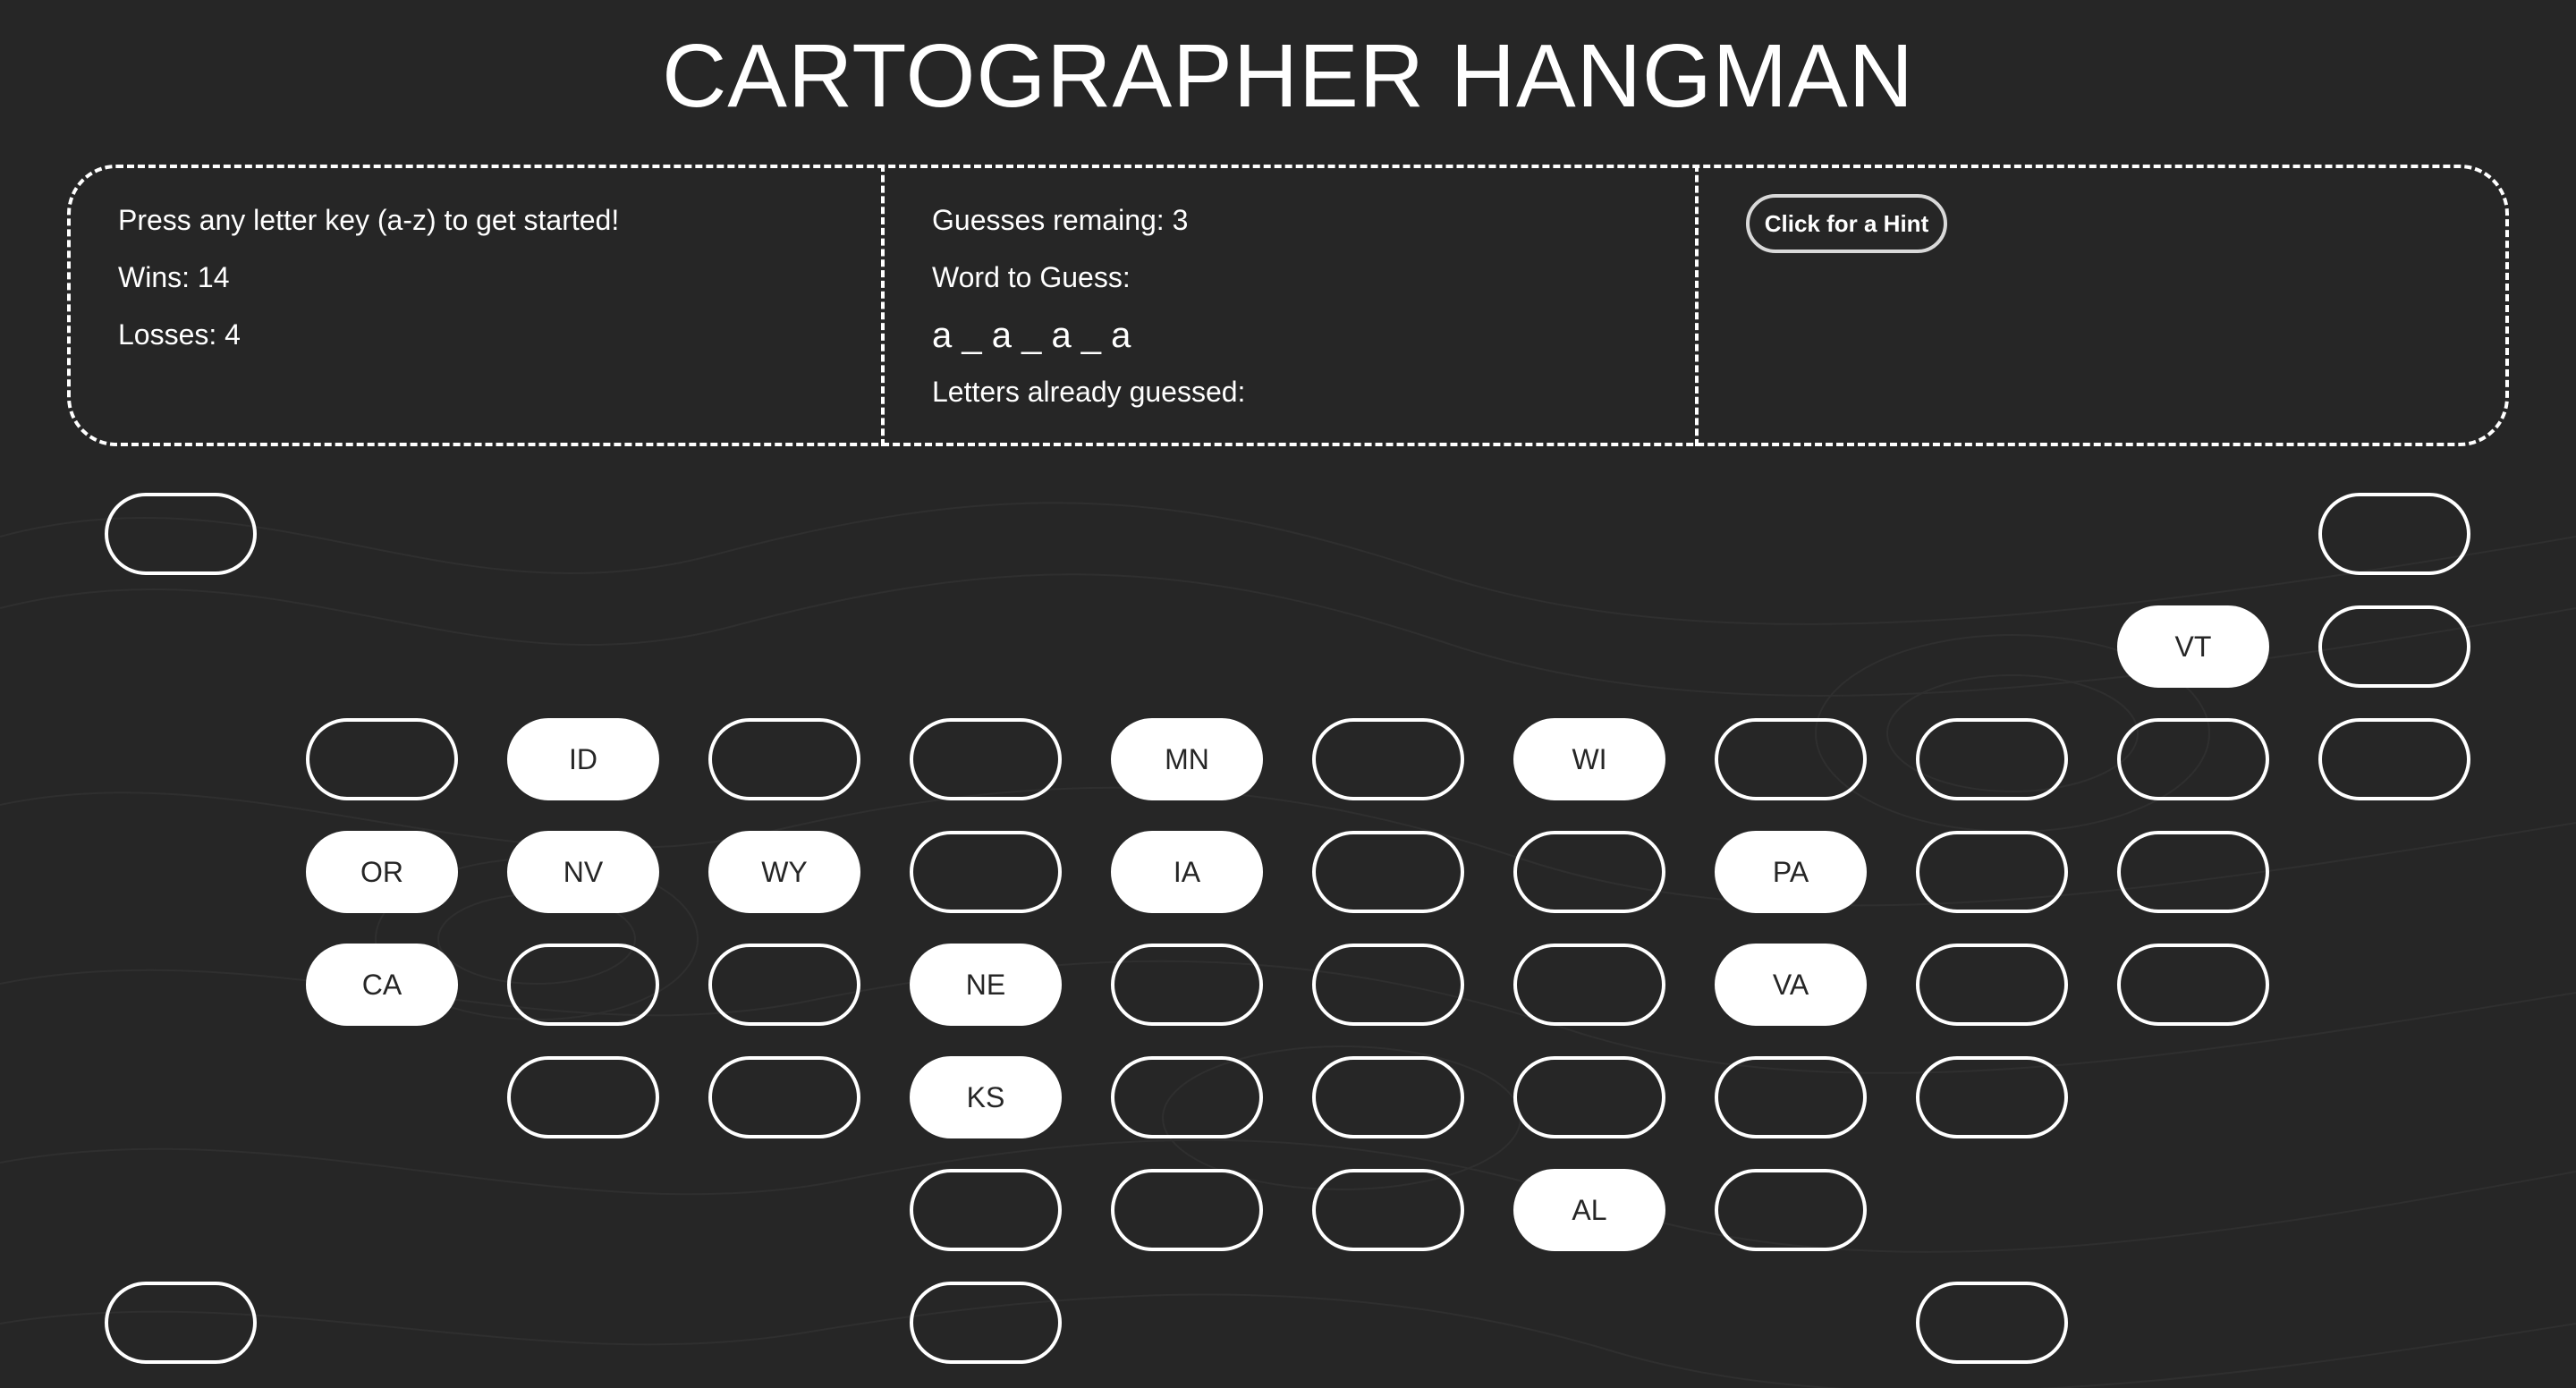 This screenshot has width=2576, height=1388. Describe the element at coordinates (1187, 759) in the screenshot. I see `state-tile-mn: MN` at that location.